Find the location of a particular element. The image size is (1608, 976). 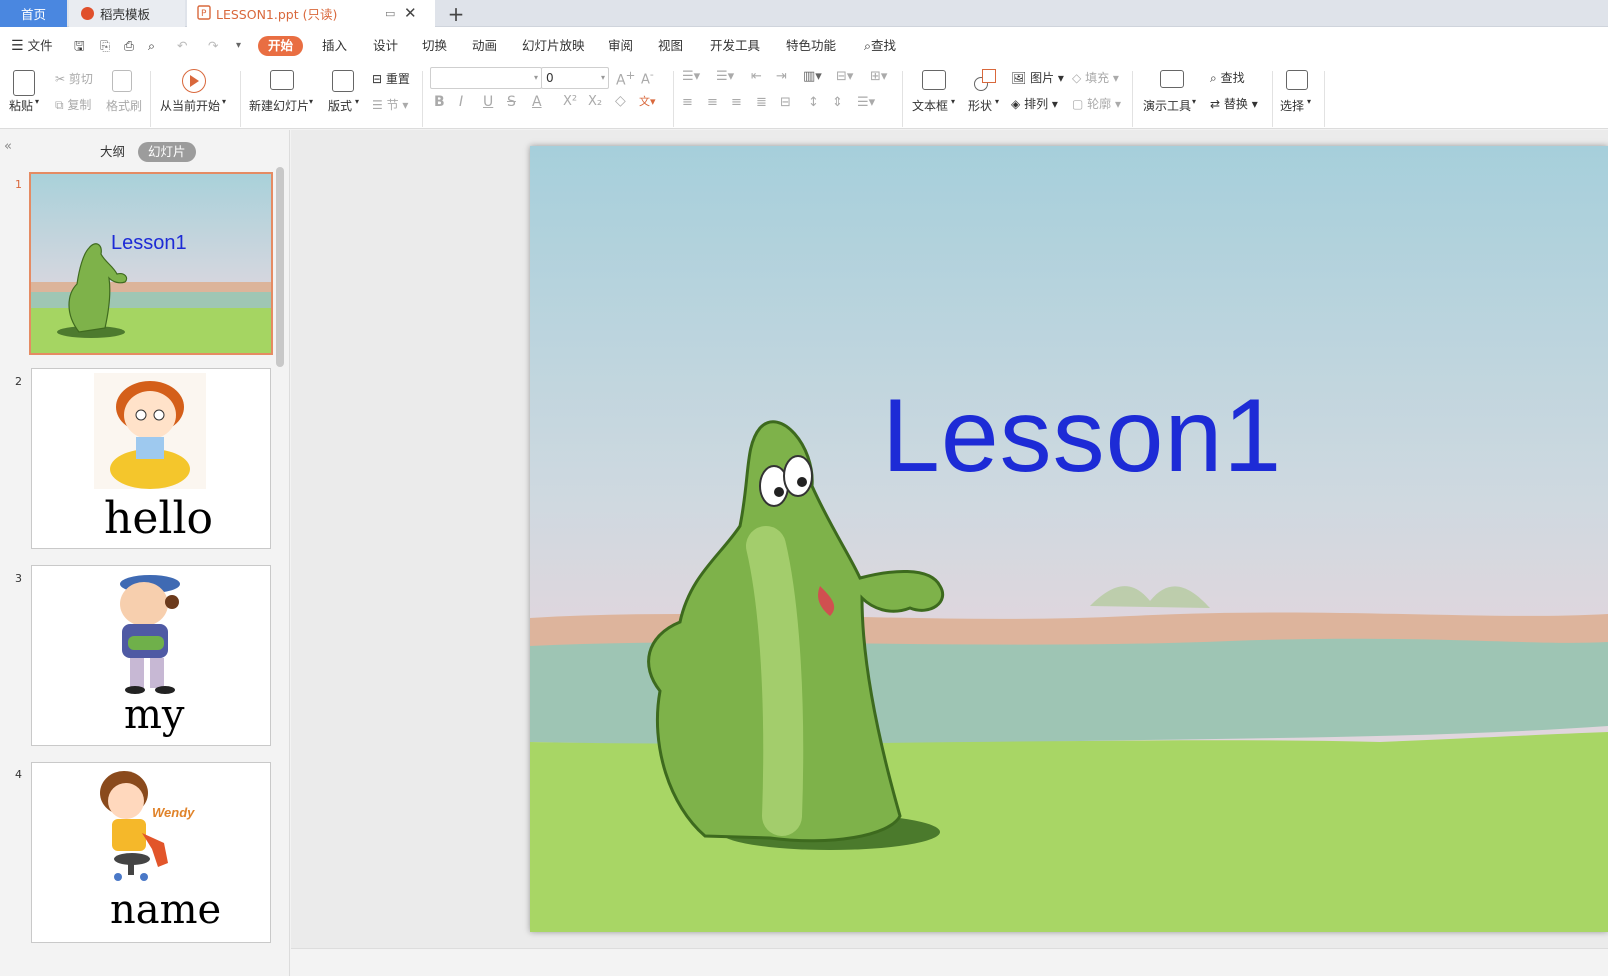

bold-icon: B is located at coordinates (439, 102).